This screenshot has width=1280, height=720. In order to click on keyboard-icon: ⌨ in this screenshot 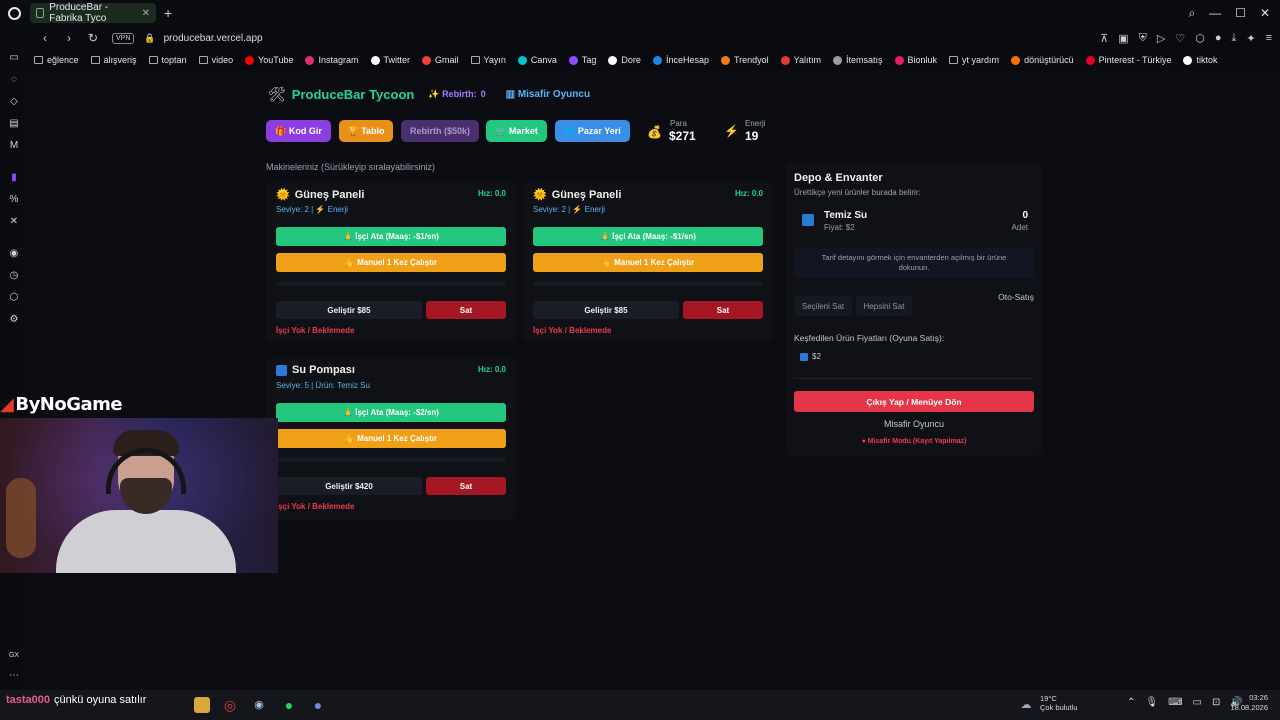, I will do `click(1175, 702)`.